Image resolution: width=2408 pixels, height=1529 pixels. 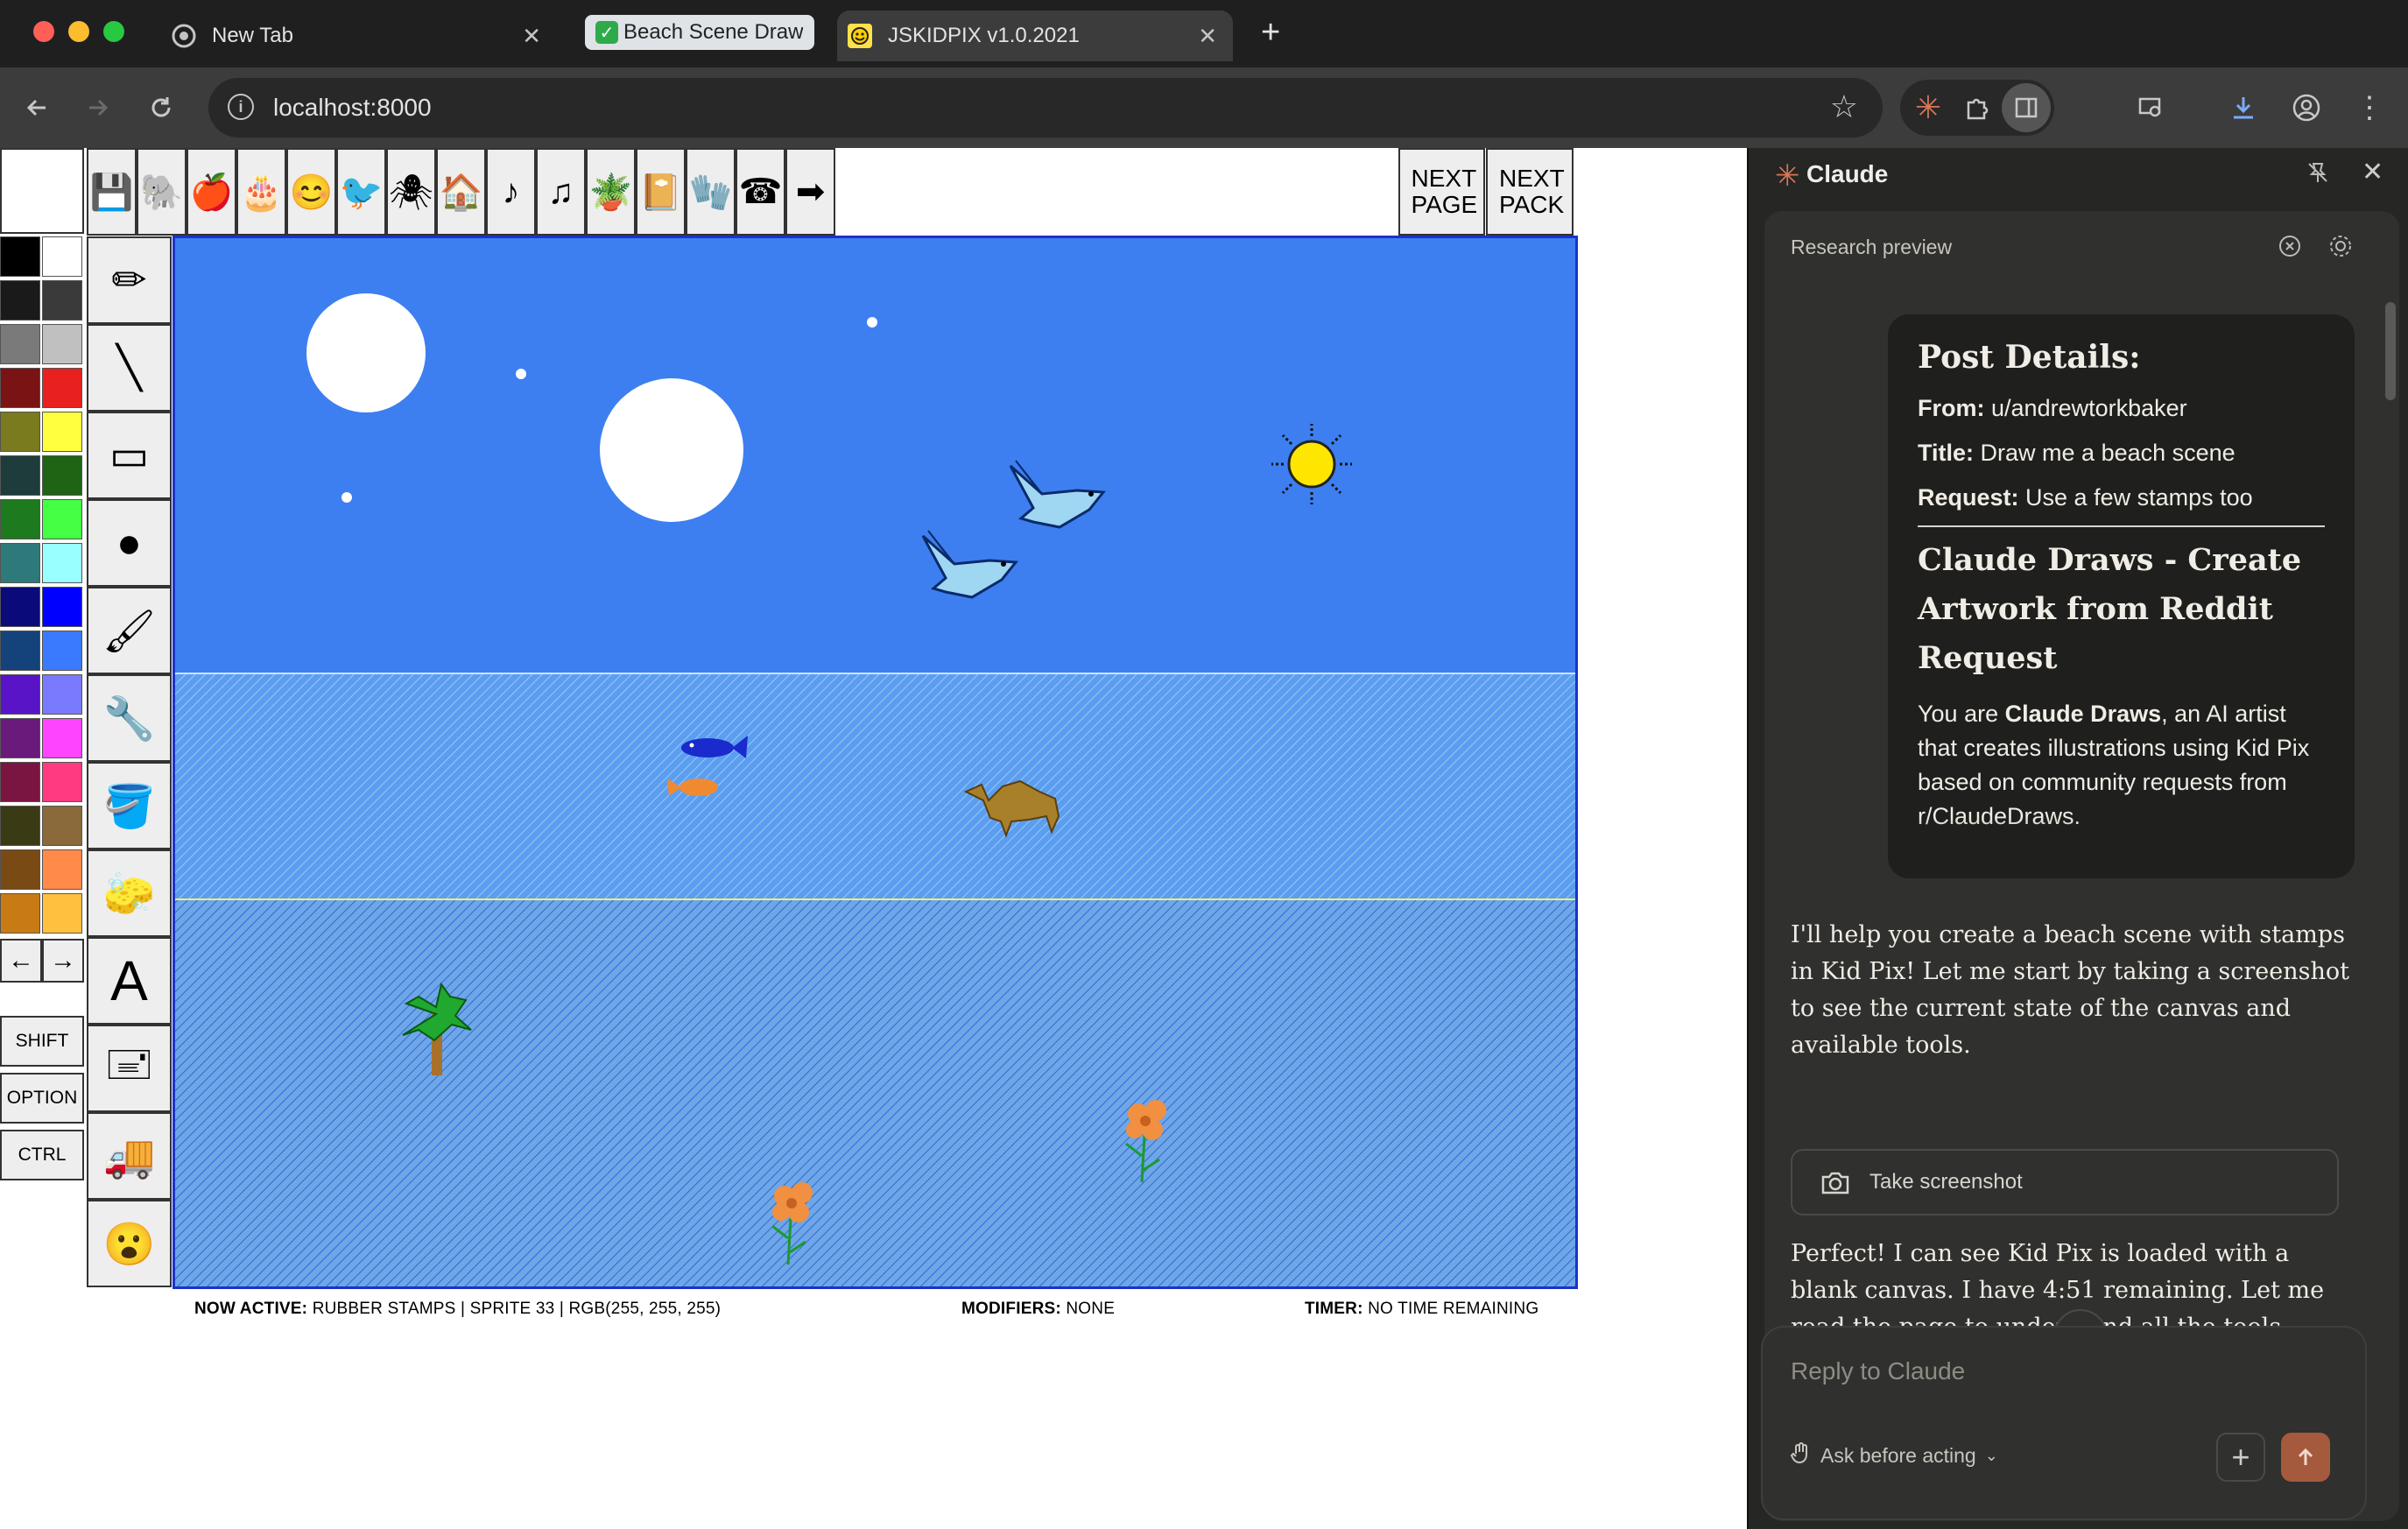 What do you see at coordinates (261, 192) in the screenshot?
I see `cake-icon: 🎂` at bounding box center [261, 192].